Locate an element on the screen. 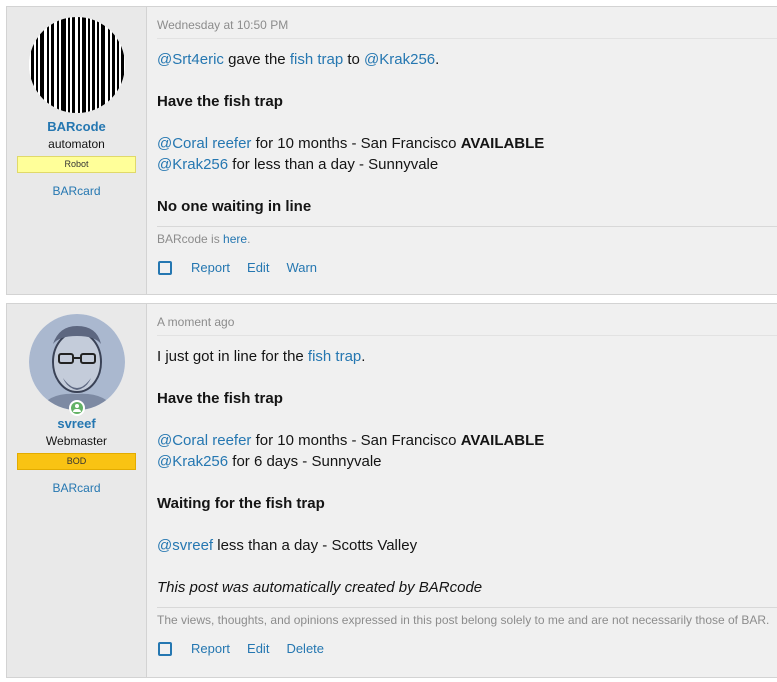 This screenshot has width=777, height=682. warn-button: Warn is located at coordinates (301, 267).